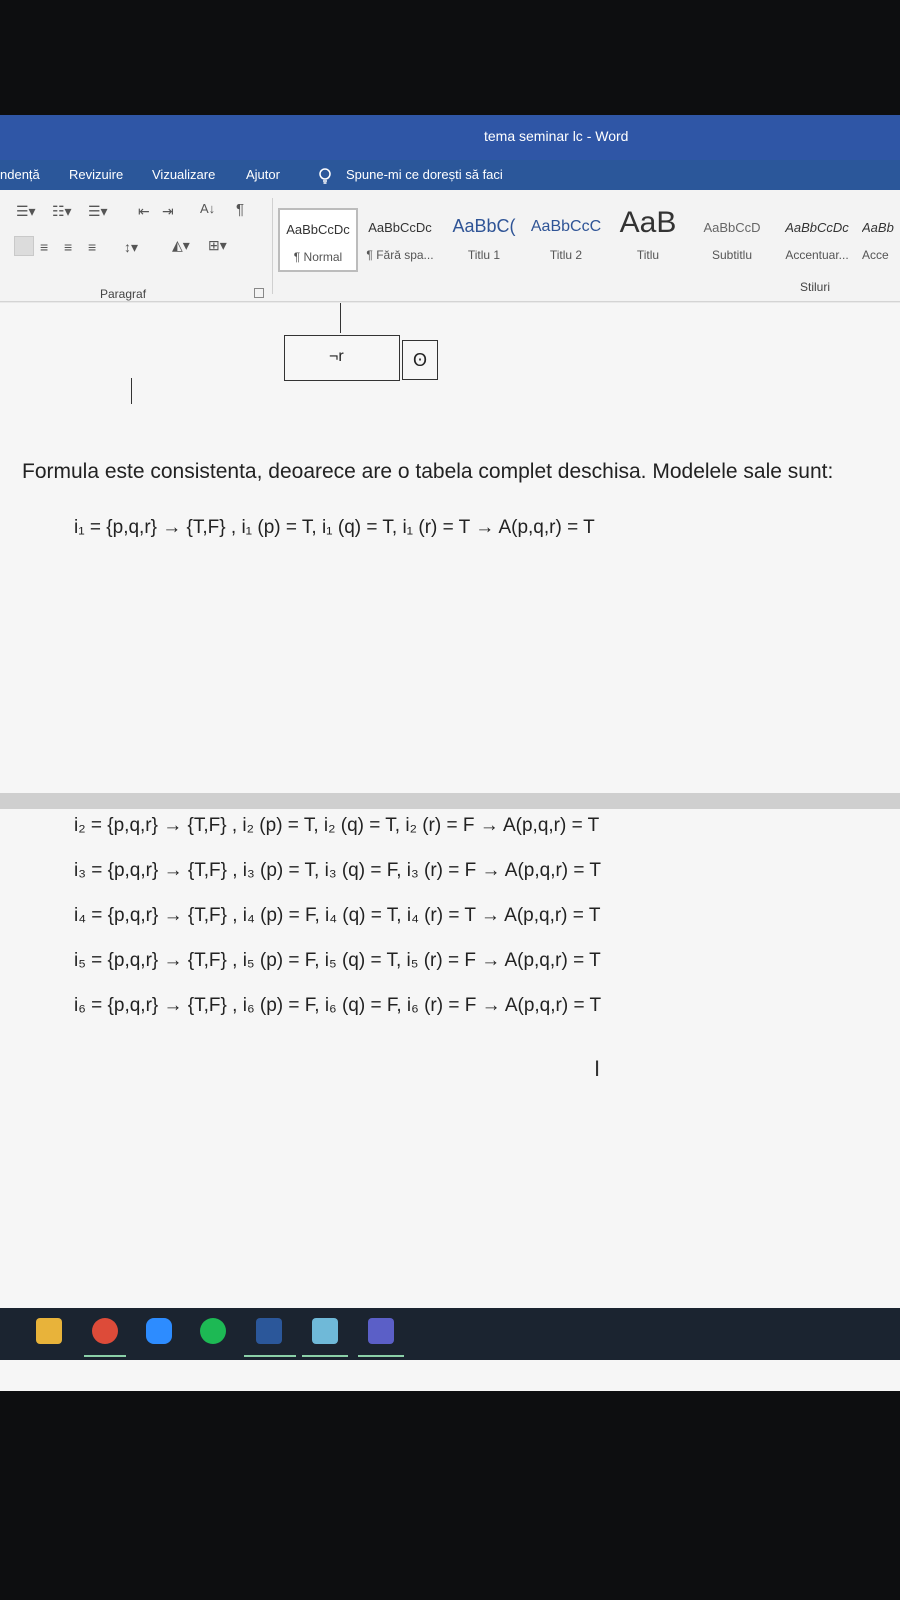 The image size is (900, 1600). What do you see at coordinates (181, 245) in the screenshot?
I see `shading-icon: ◭▾` at bounding box center [181, 245].